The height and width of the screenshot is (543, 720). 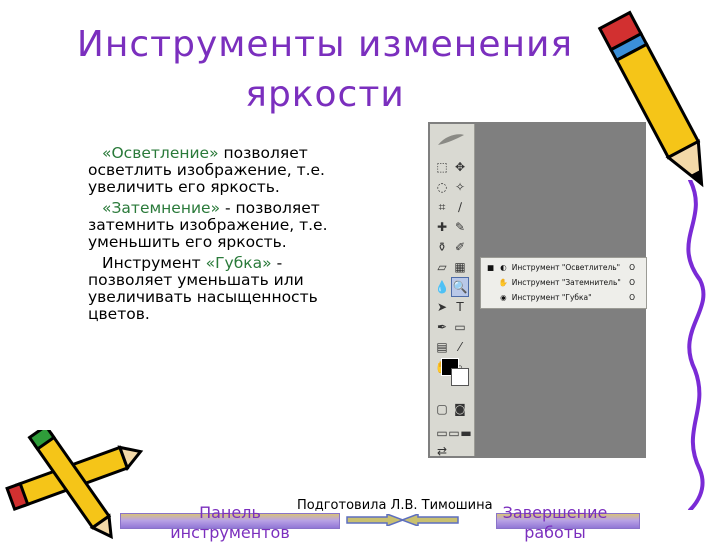 What do you see at coordinates (460, 327) in the screenshot?
I see `rectangle-tool-icon: ▭` at bounding box center [460, 327].